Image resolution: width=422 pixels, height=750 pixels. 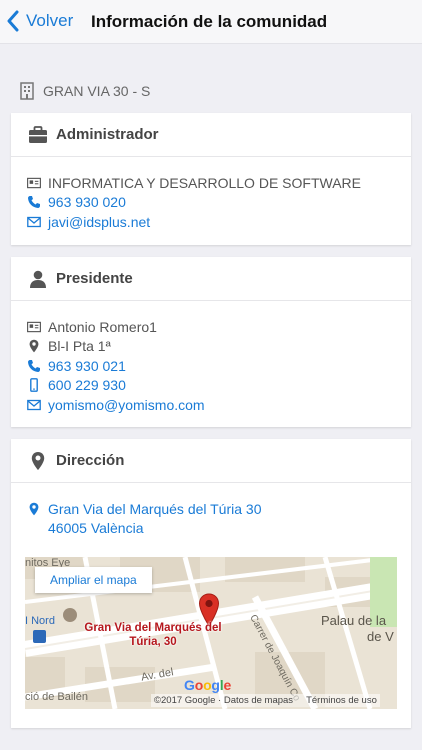 I want to click on mobile-phone-icon, so click(x=34, y=385).